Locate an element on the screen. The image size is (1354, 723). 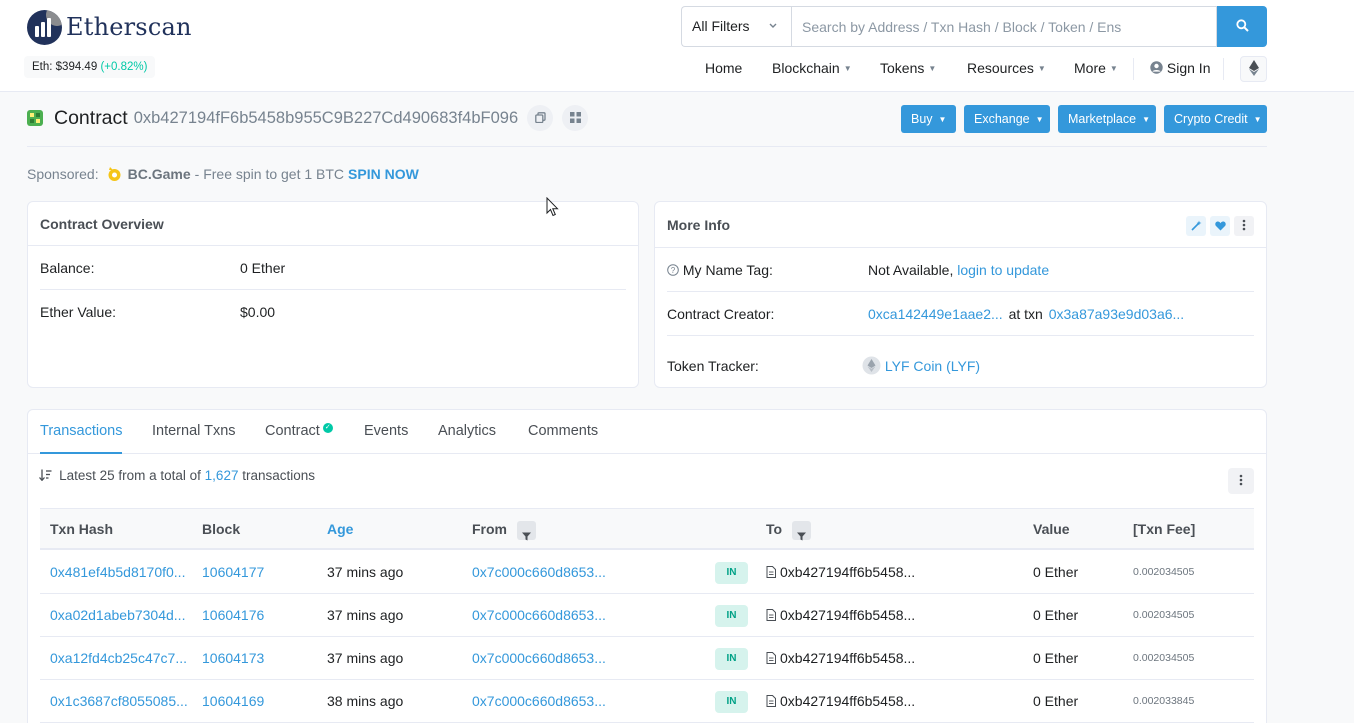
token-icon is located at coordinates (873, 365).